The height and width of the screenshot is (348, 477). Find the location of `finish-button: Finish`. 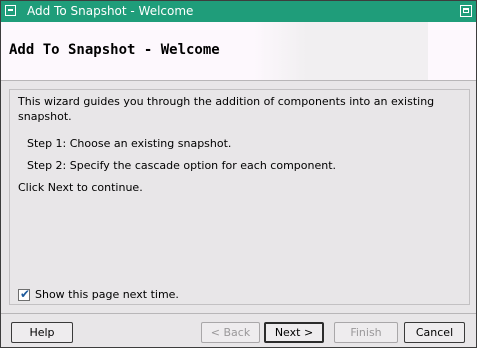

finish-button: Finish is located at coordinates (366, 332).